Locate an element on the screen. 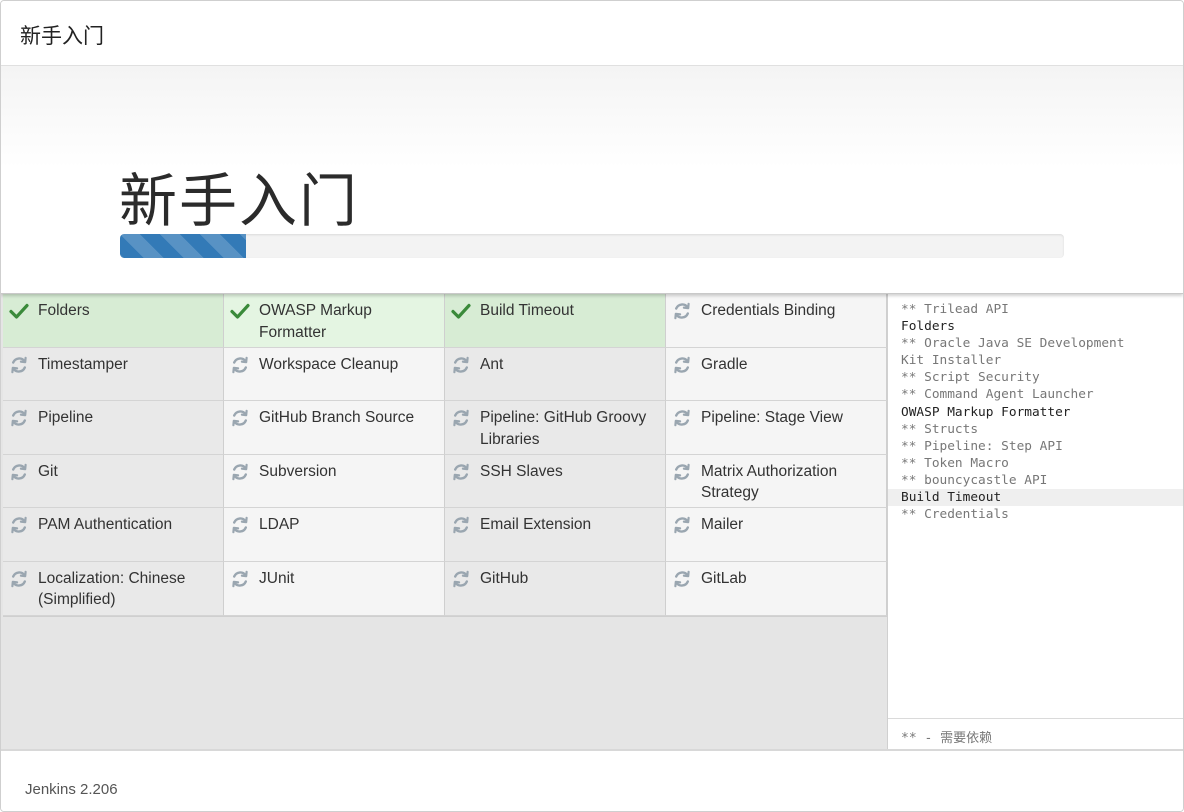 The width and height of the screenshot is (1184, 812). plugin-name: Build Timeout is located at coordinates (527, 310).